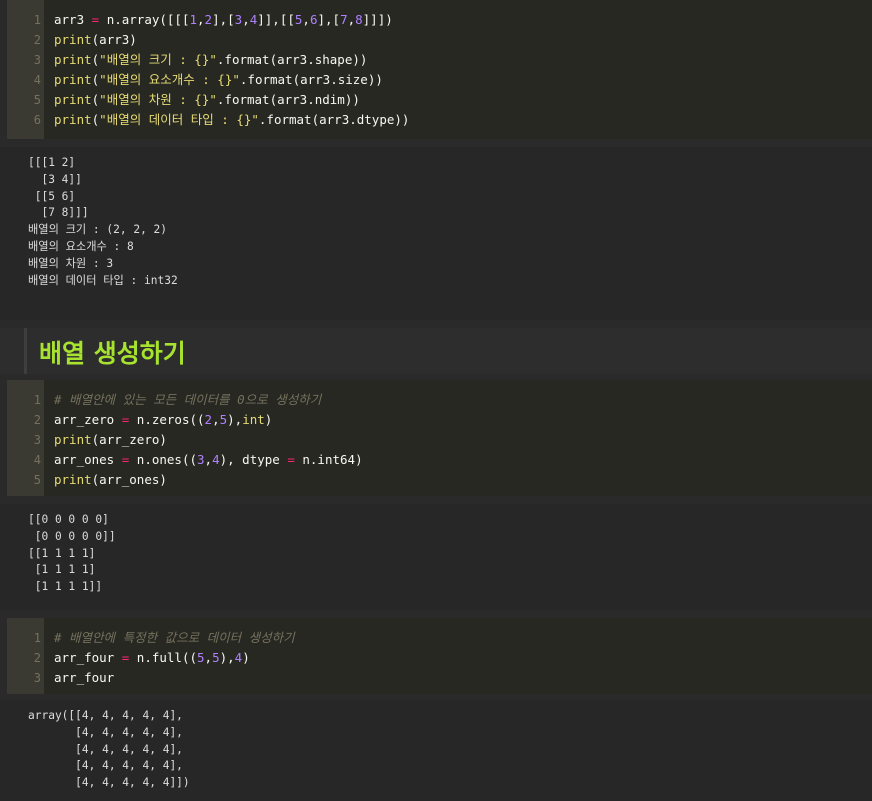 Image resolution: width=872 pixels, height=801 pixels. I want to click on code-line: print("배열의 차원 : {}".format(arr3.ndim)), so click(207, 99).